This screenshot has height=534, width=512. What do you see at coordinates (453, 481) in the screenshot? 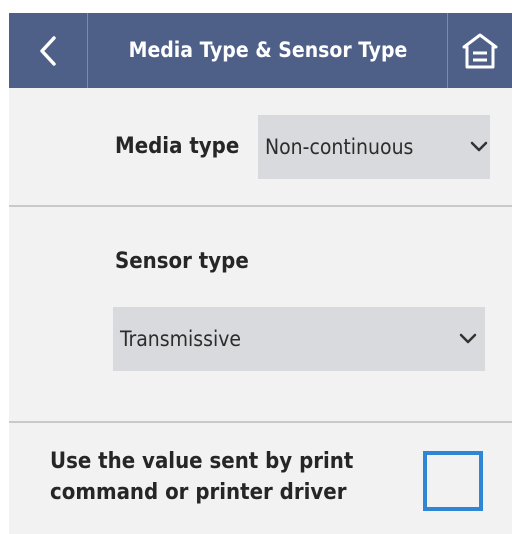
I see `use-printer-value-checkbox` at bounding box center [453, 481].